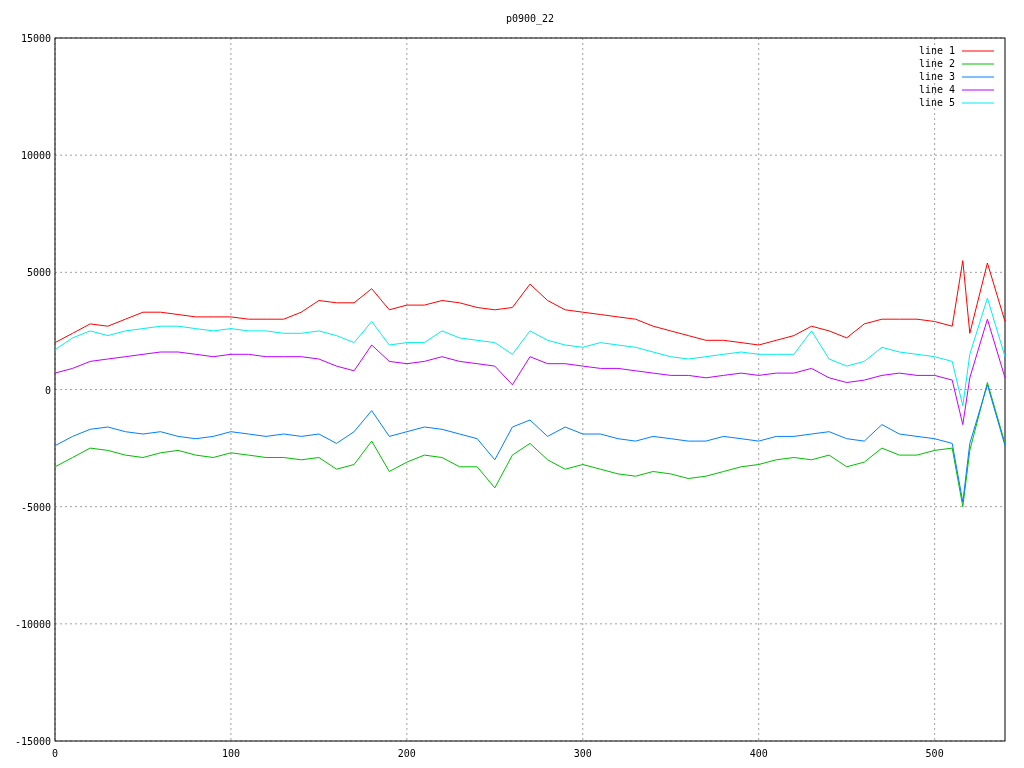  Describe the element at coordinates (936, 89) in the screenshot. I see `legend-label: line 4` at that location.